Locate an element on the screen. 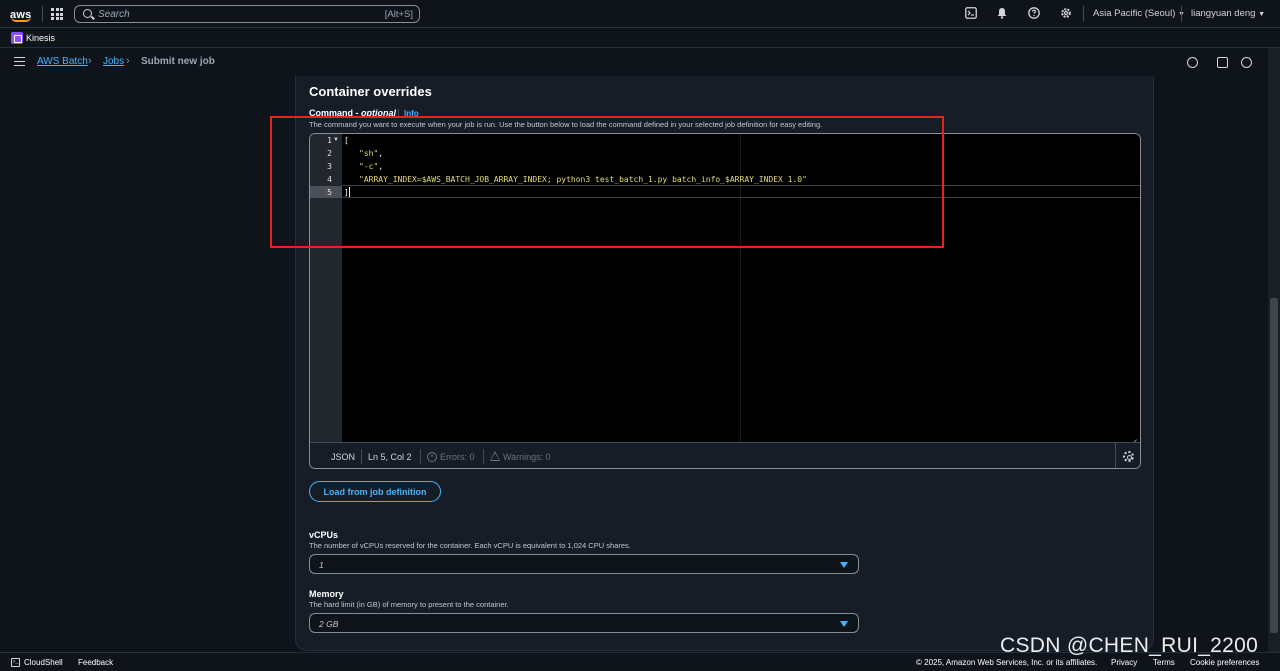 This screenshot has height=671, width=1280. scrollbar-thumb is located at coordinates (1274, 465).